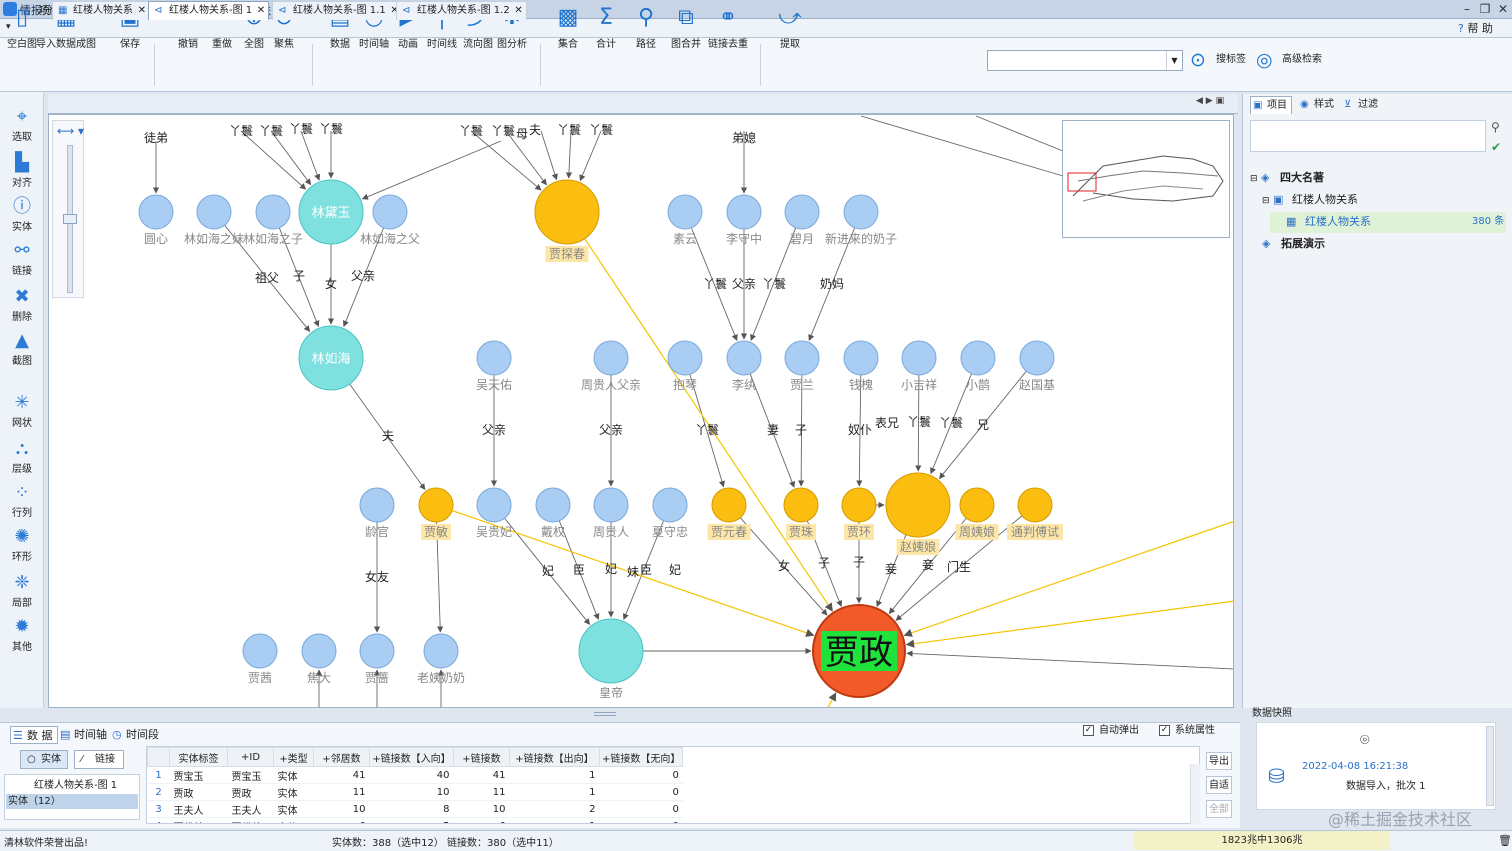 Image resolution: width=1512 pixels, height=851 pixels. I want to click on tool-image: ▲ 截图, so click(22, 352).